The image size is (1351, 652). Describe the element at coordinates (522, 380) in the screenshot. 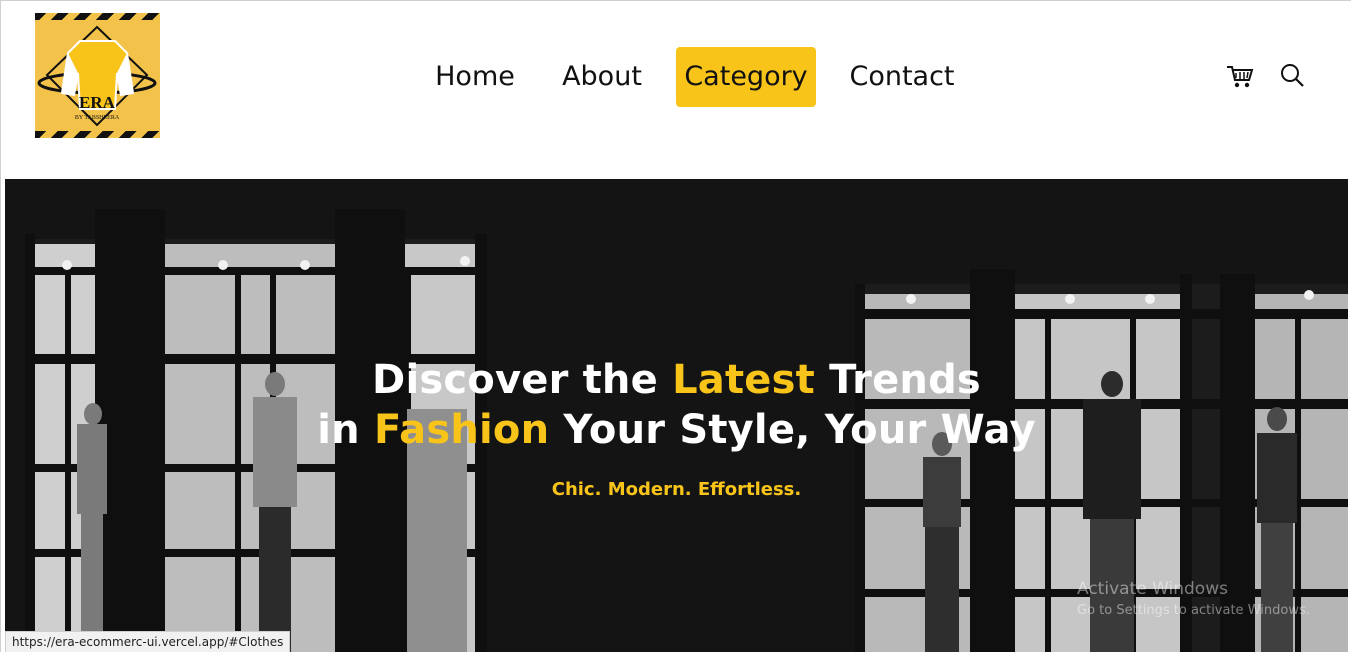

I see `hero-title-text: Discover the` at that location.